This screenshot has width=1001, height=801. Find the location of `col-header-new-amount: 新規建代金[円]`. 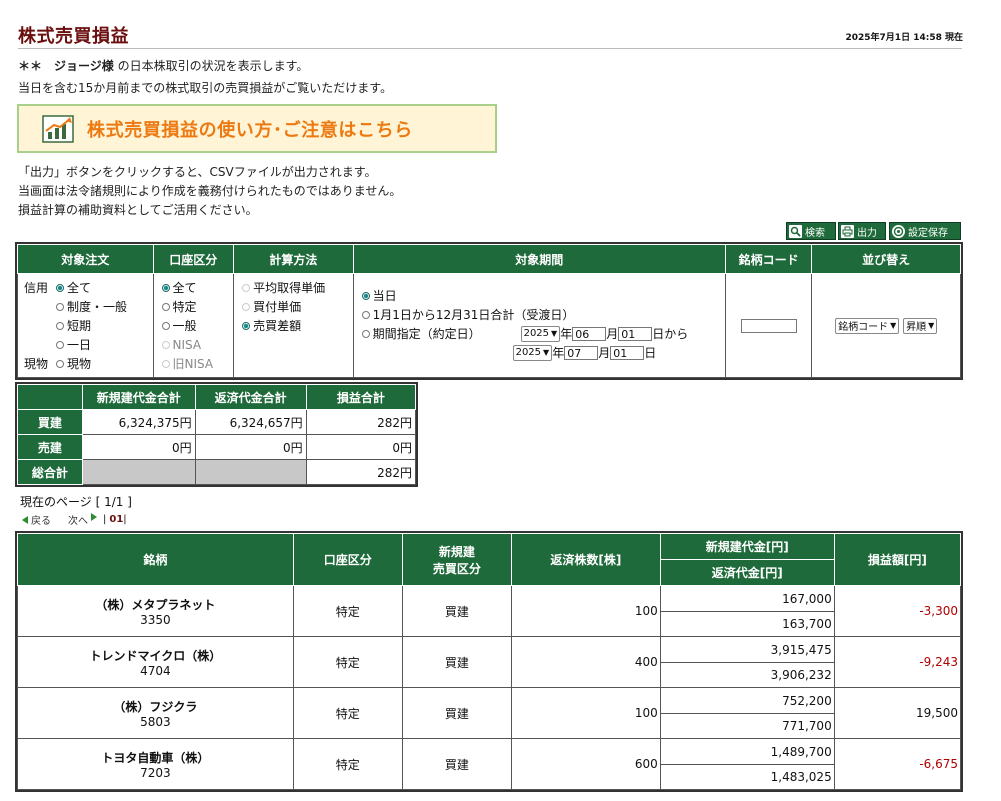

col-header-new-amount: 新規建代金[円] is located at coordinates (747, 546).